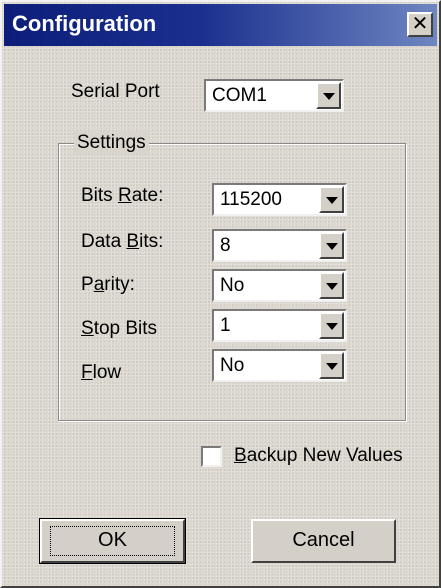 This screenshot has height=588, width=441. I want to click on cancel-label: Cancel, so click(323, 540).